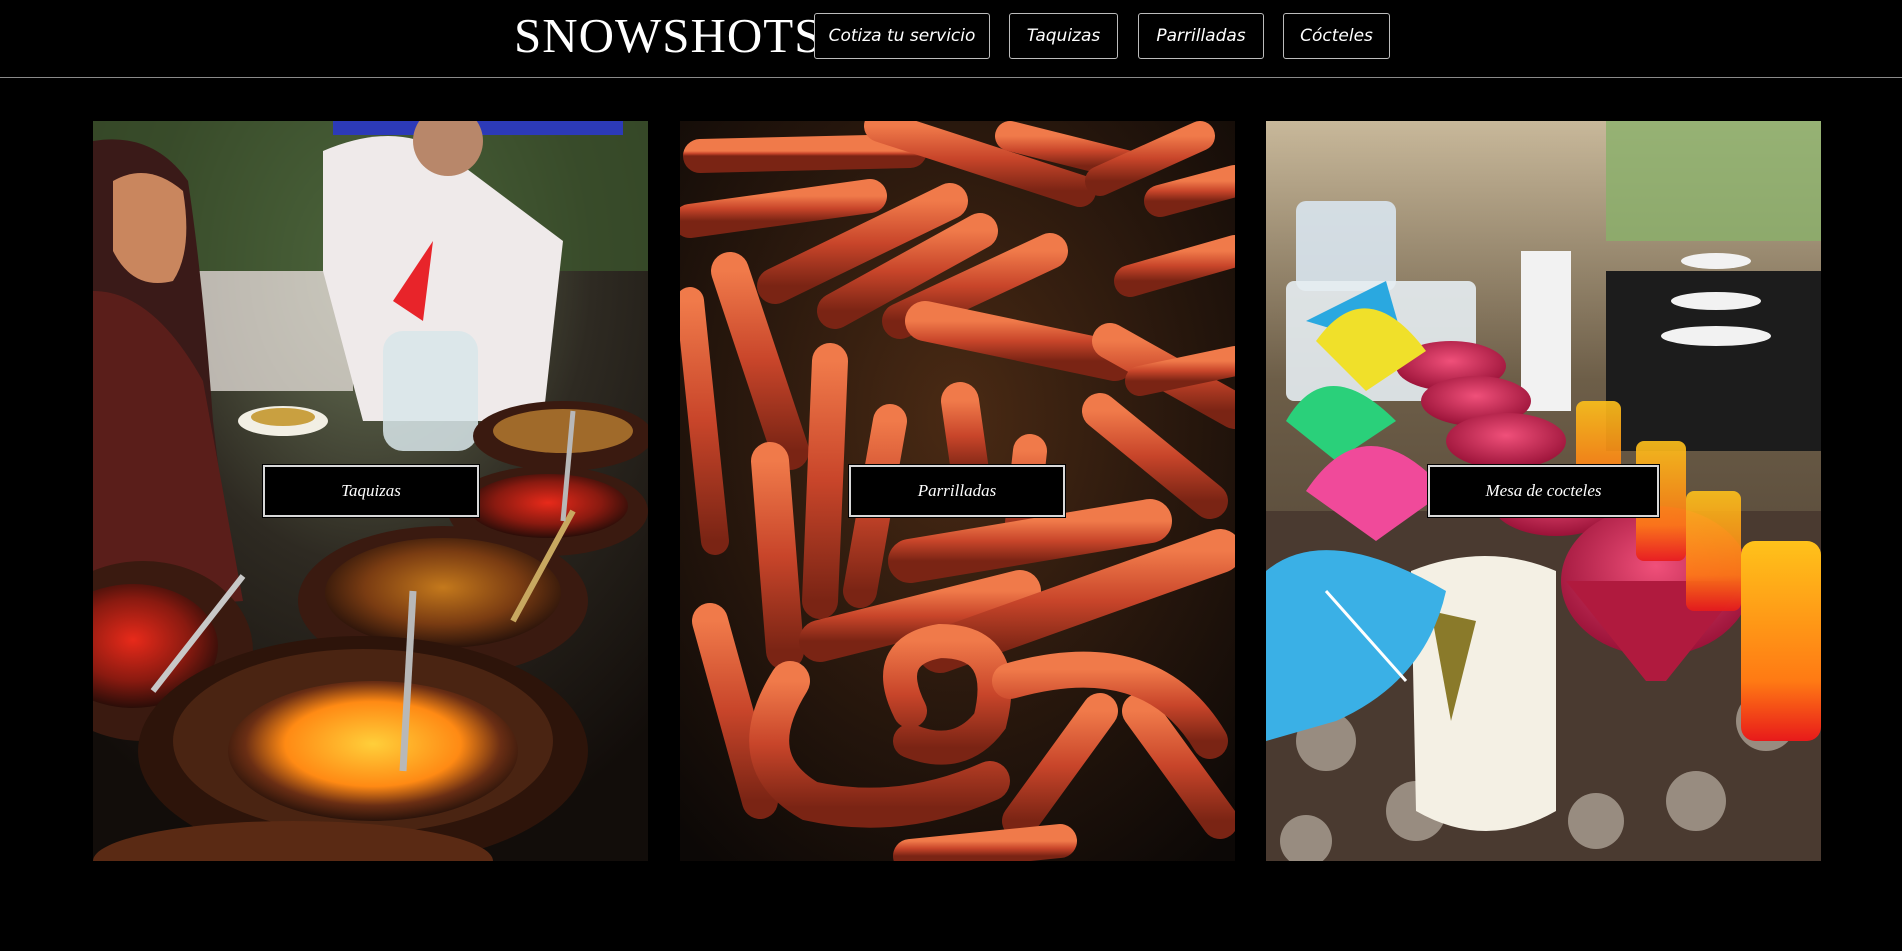 The height and width of the screenshot is (951, 1902). Describe the element at coordinates (902, 36) in the screenshot. I see `nav-quote-button: Cotiza tu servicio` at that location.